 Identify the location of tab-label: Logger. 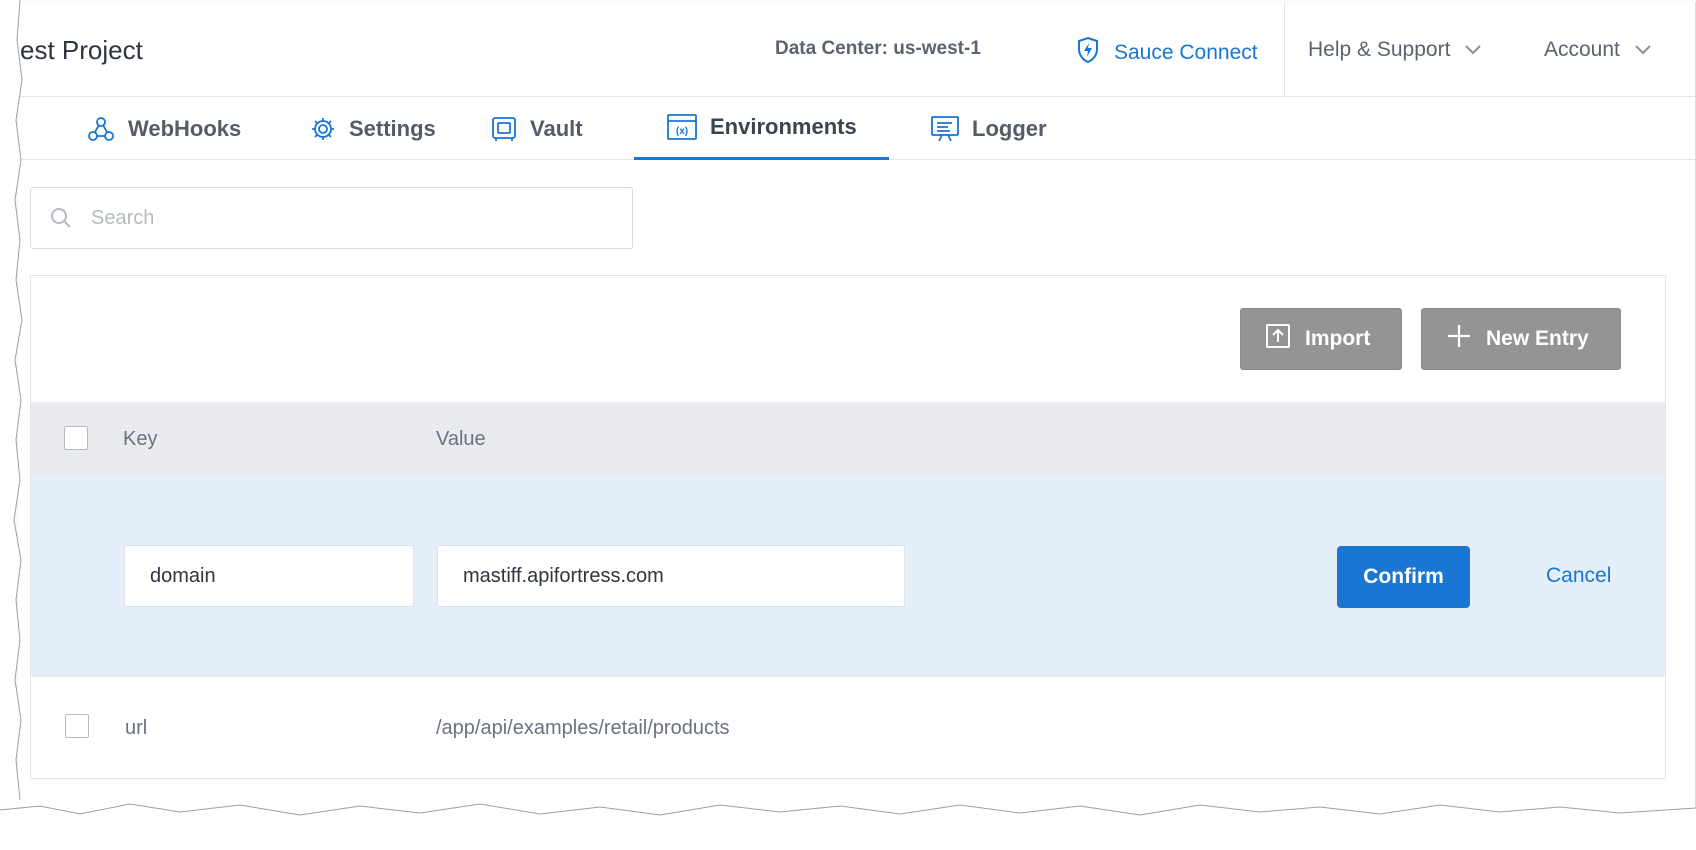
(1009, 128).